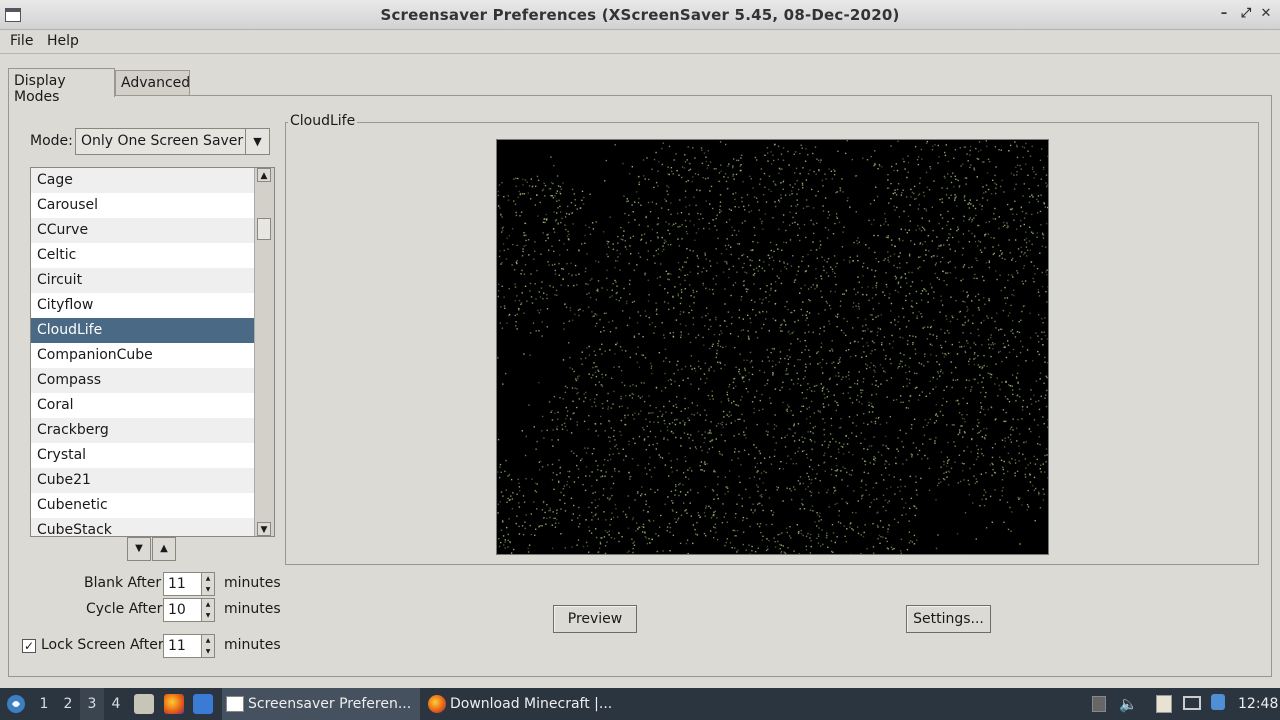 The height and width of the screenshot is (720, 1280). What do you see at coordinates (143, 205) in the screenshot?
I see `list-item: Carousel` at bounding box center [143, 205].